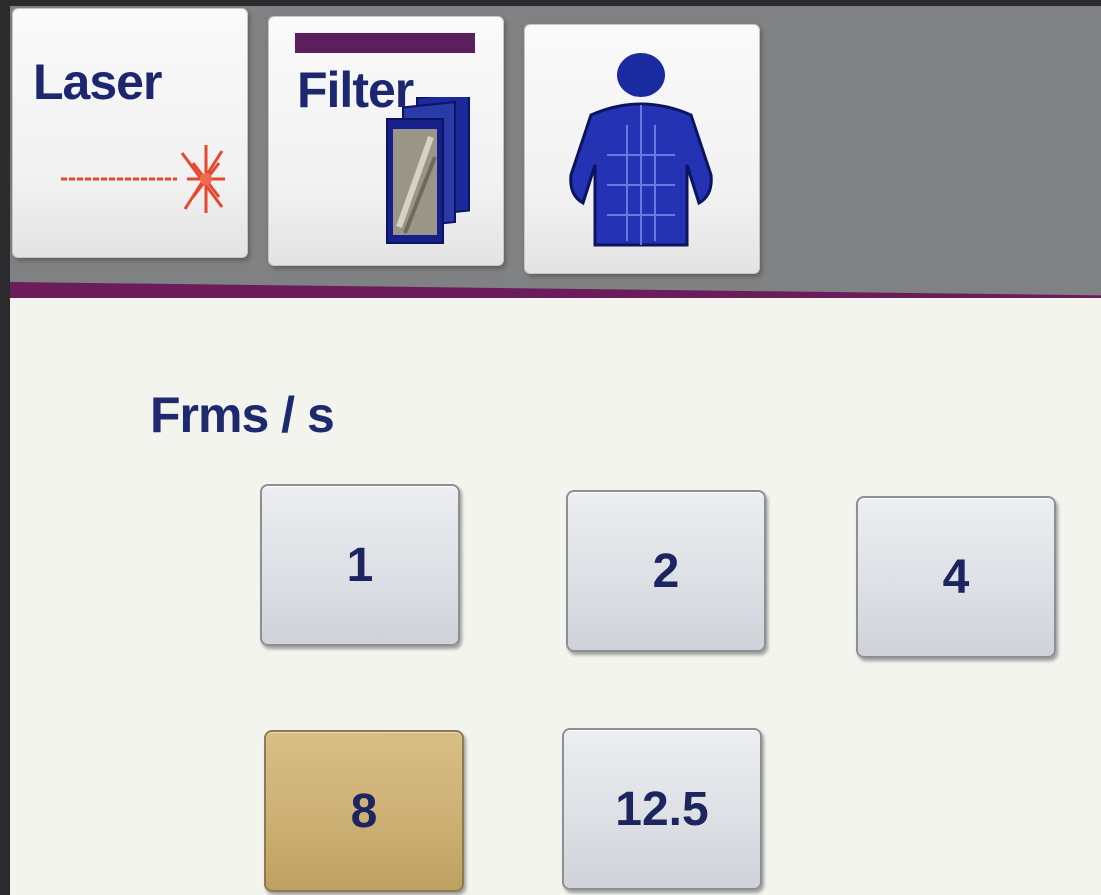  What do you see at coordinates (428, 170) in the screenshot?
I see `filter-stack-icon` at bounding box center [428, 170].